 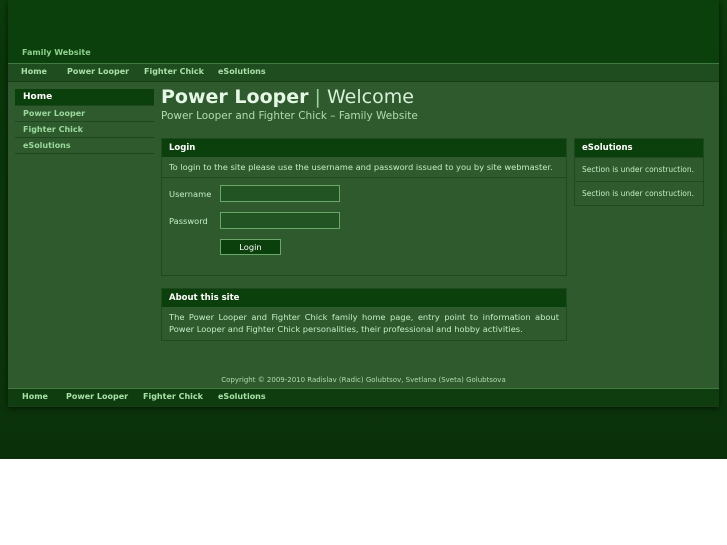 I want to click on password-field, so click(x=280, y=220).